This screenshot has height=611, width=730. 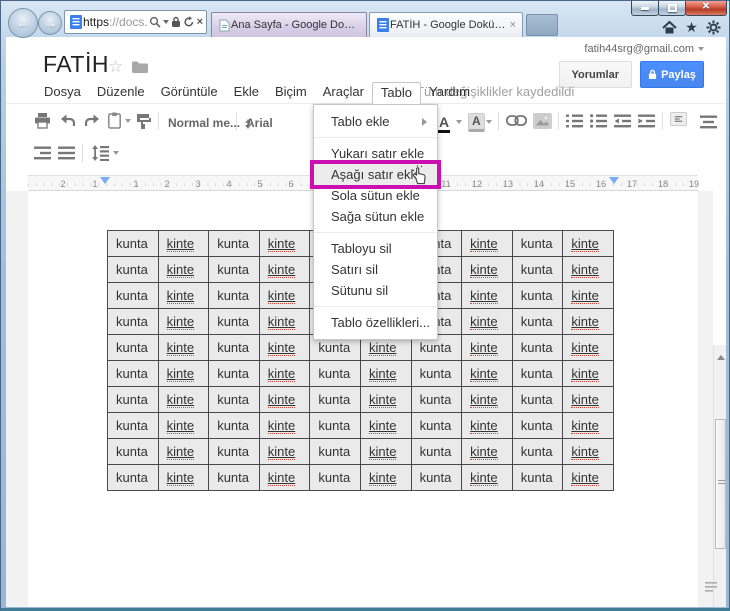 What do you see at coordinates (259, 123) in the screenshot?
I see `font-dropdown: Arial` at bounding box center [259, 123].